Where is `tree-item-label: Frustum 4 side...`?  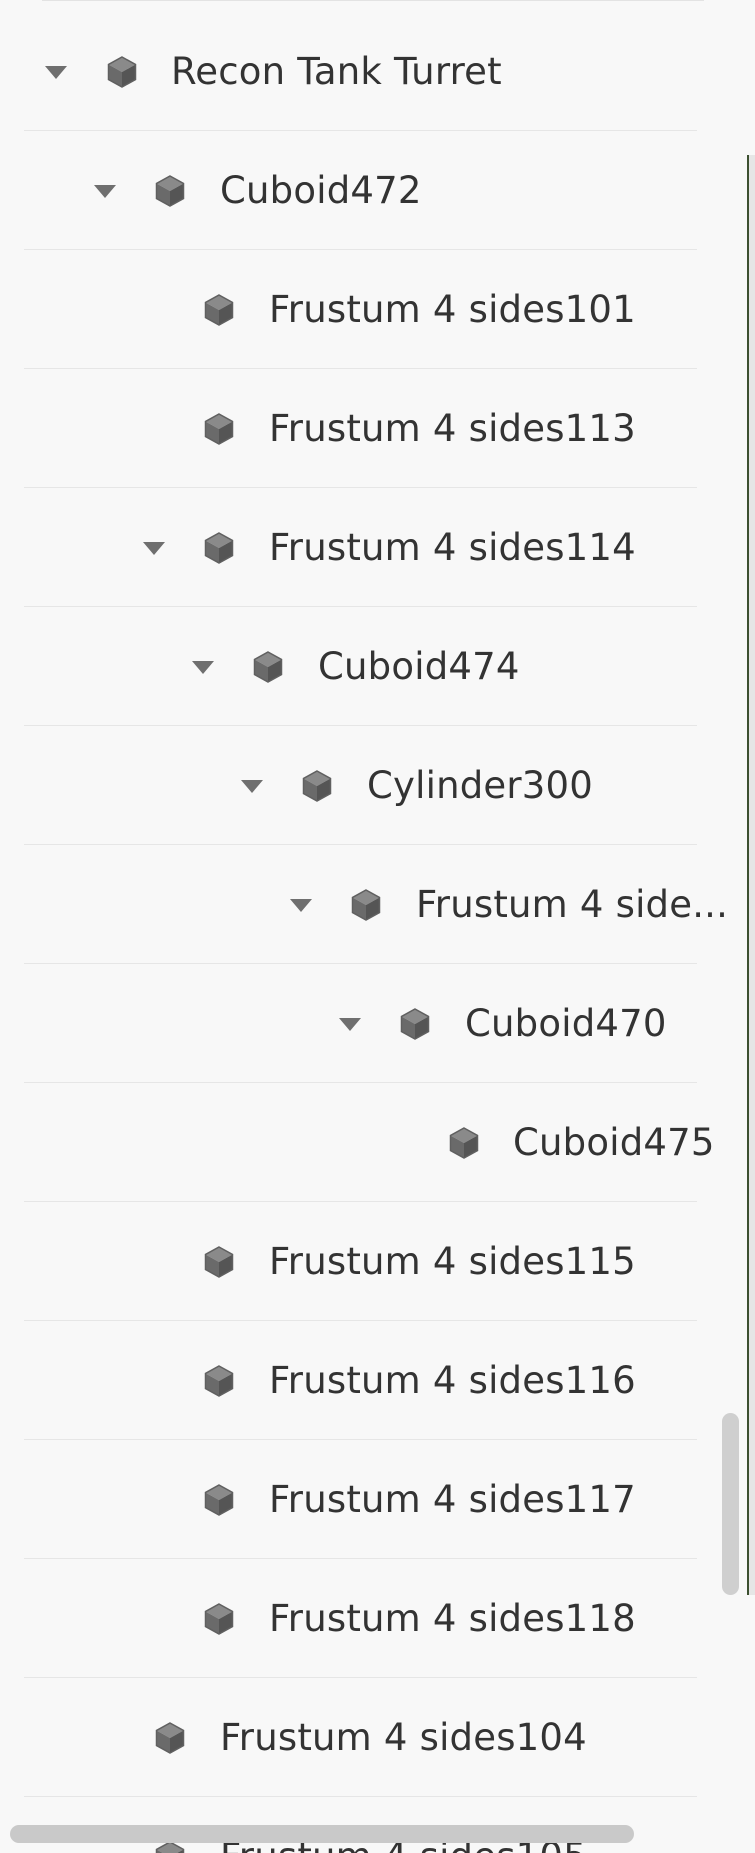
tree-item-label: Frustum 4 side... is located at coordinates (572, 904).